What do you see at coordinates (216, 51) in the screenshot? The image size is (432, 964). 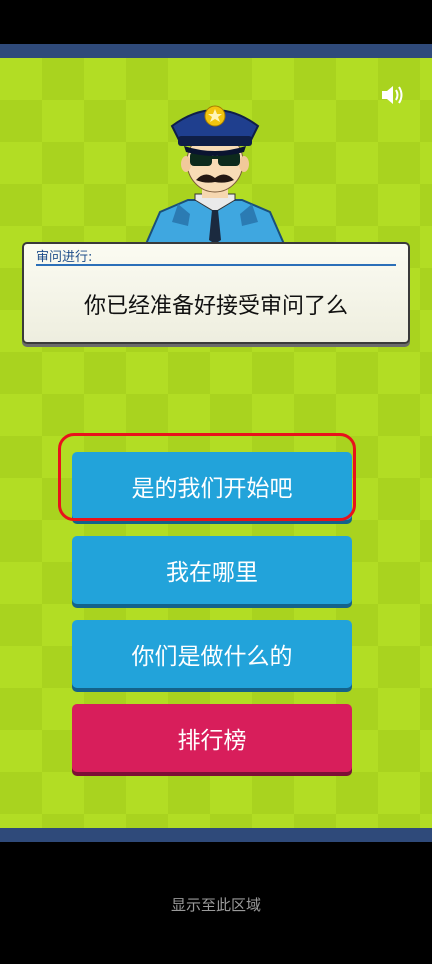 I see `top-bar` at bounding box center [216, 51].